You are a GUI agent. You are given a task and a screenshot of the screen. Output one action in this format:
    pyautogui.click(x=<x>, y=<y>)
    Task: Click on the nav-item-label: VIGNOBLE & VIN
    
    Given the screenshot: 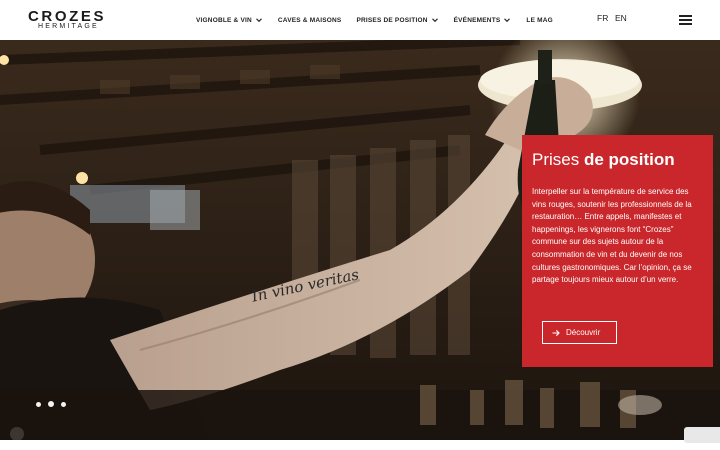 What is the action you would take?
    pyautogui.click(x=224, y=20)
    